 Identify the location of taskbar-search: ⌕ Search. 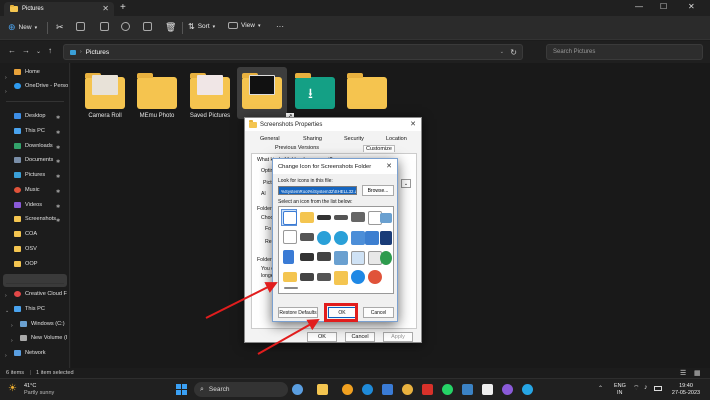
(241, 389).